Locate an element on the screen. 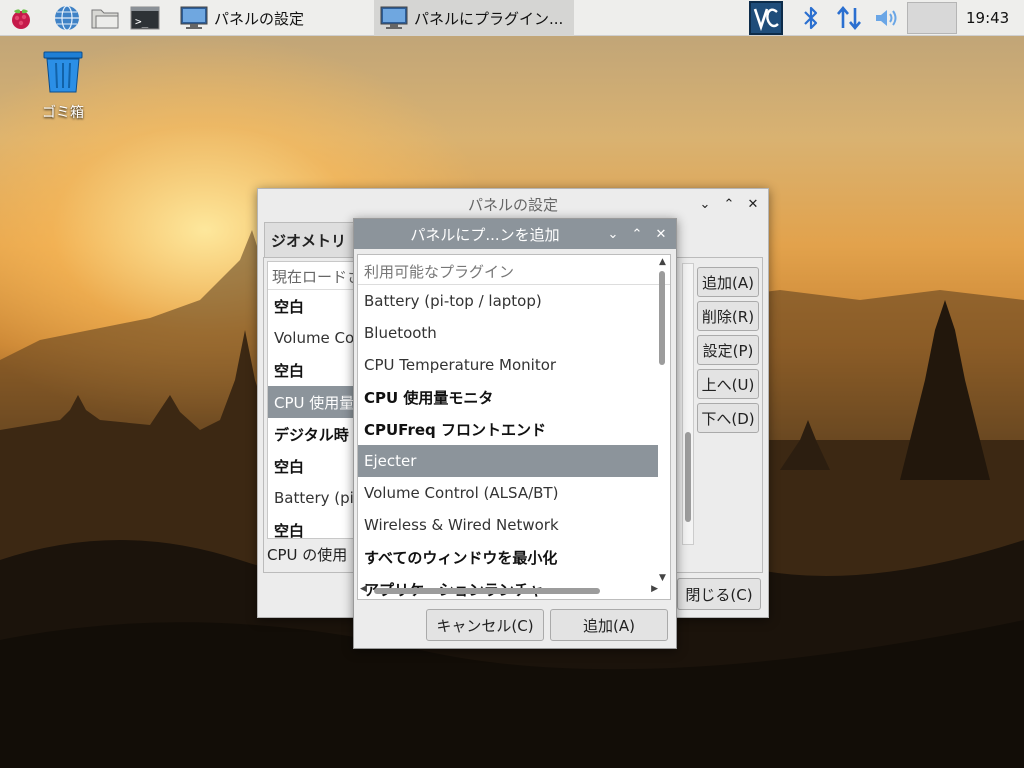 The image size is (1024, 768). horizontal-scrollbar: ◀ ▶ is located at coordinates (509, 590).